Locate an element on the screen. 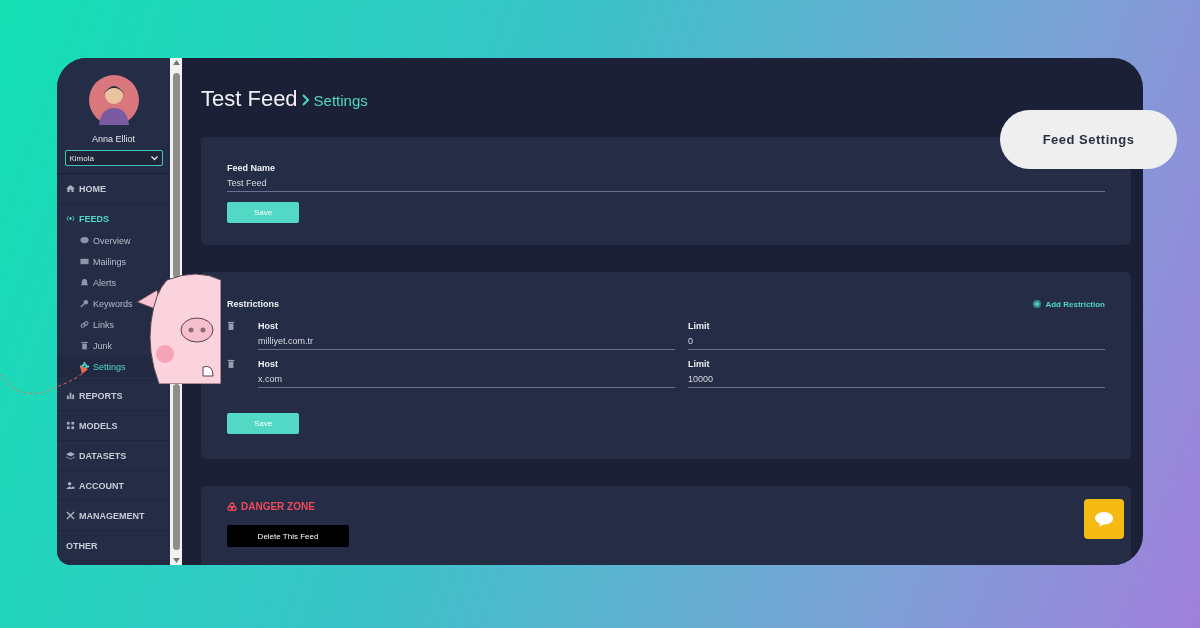 Image resolution: width=1200 pixels, height=628 pixels. nav-item: REPORTS is located at coordinates (94, 395).